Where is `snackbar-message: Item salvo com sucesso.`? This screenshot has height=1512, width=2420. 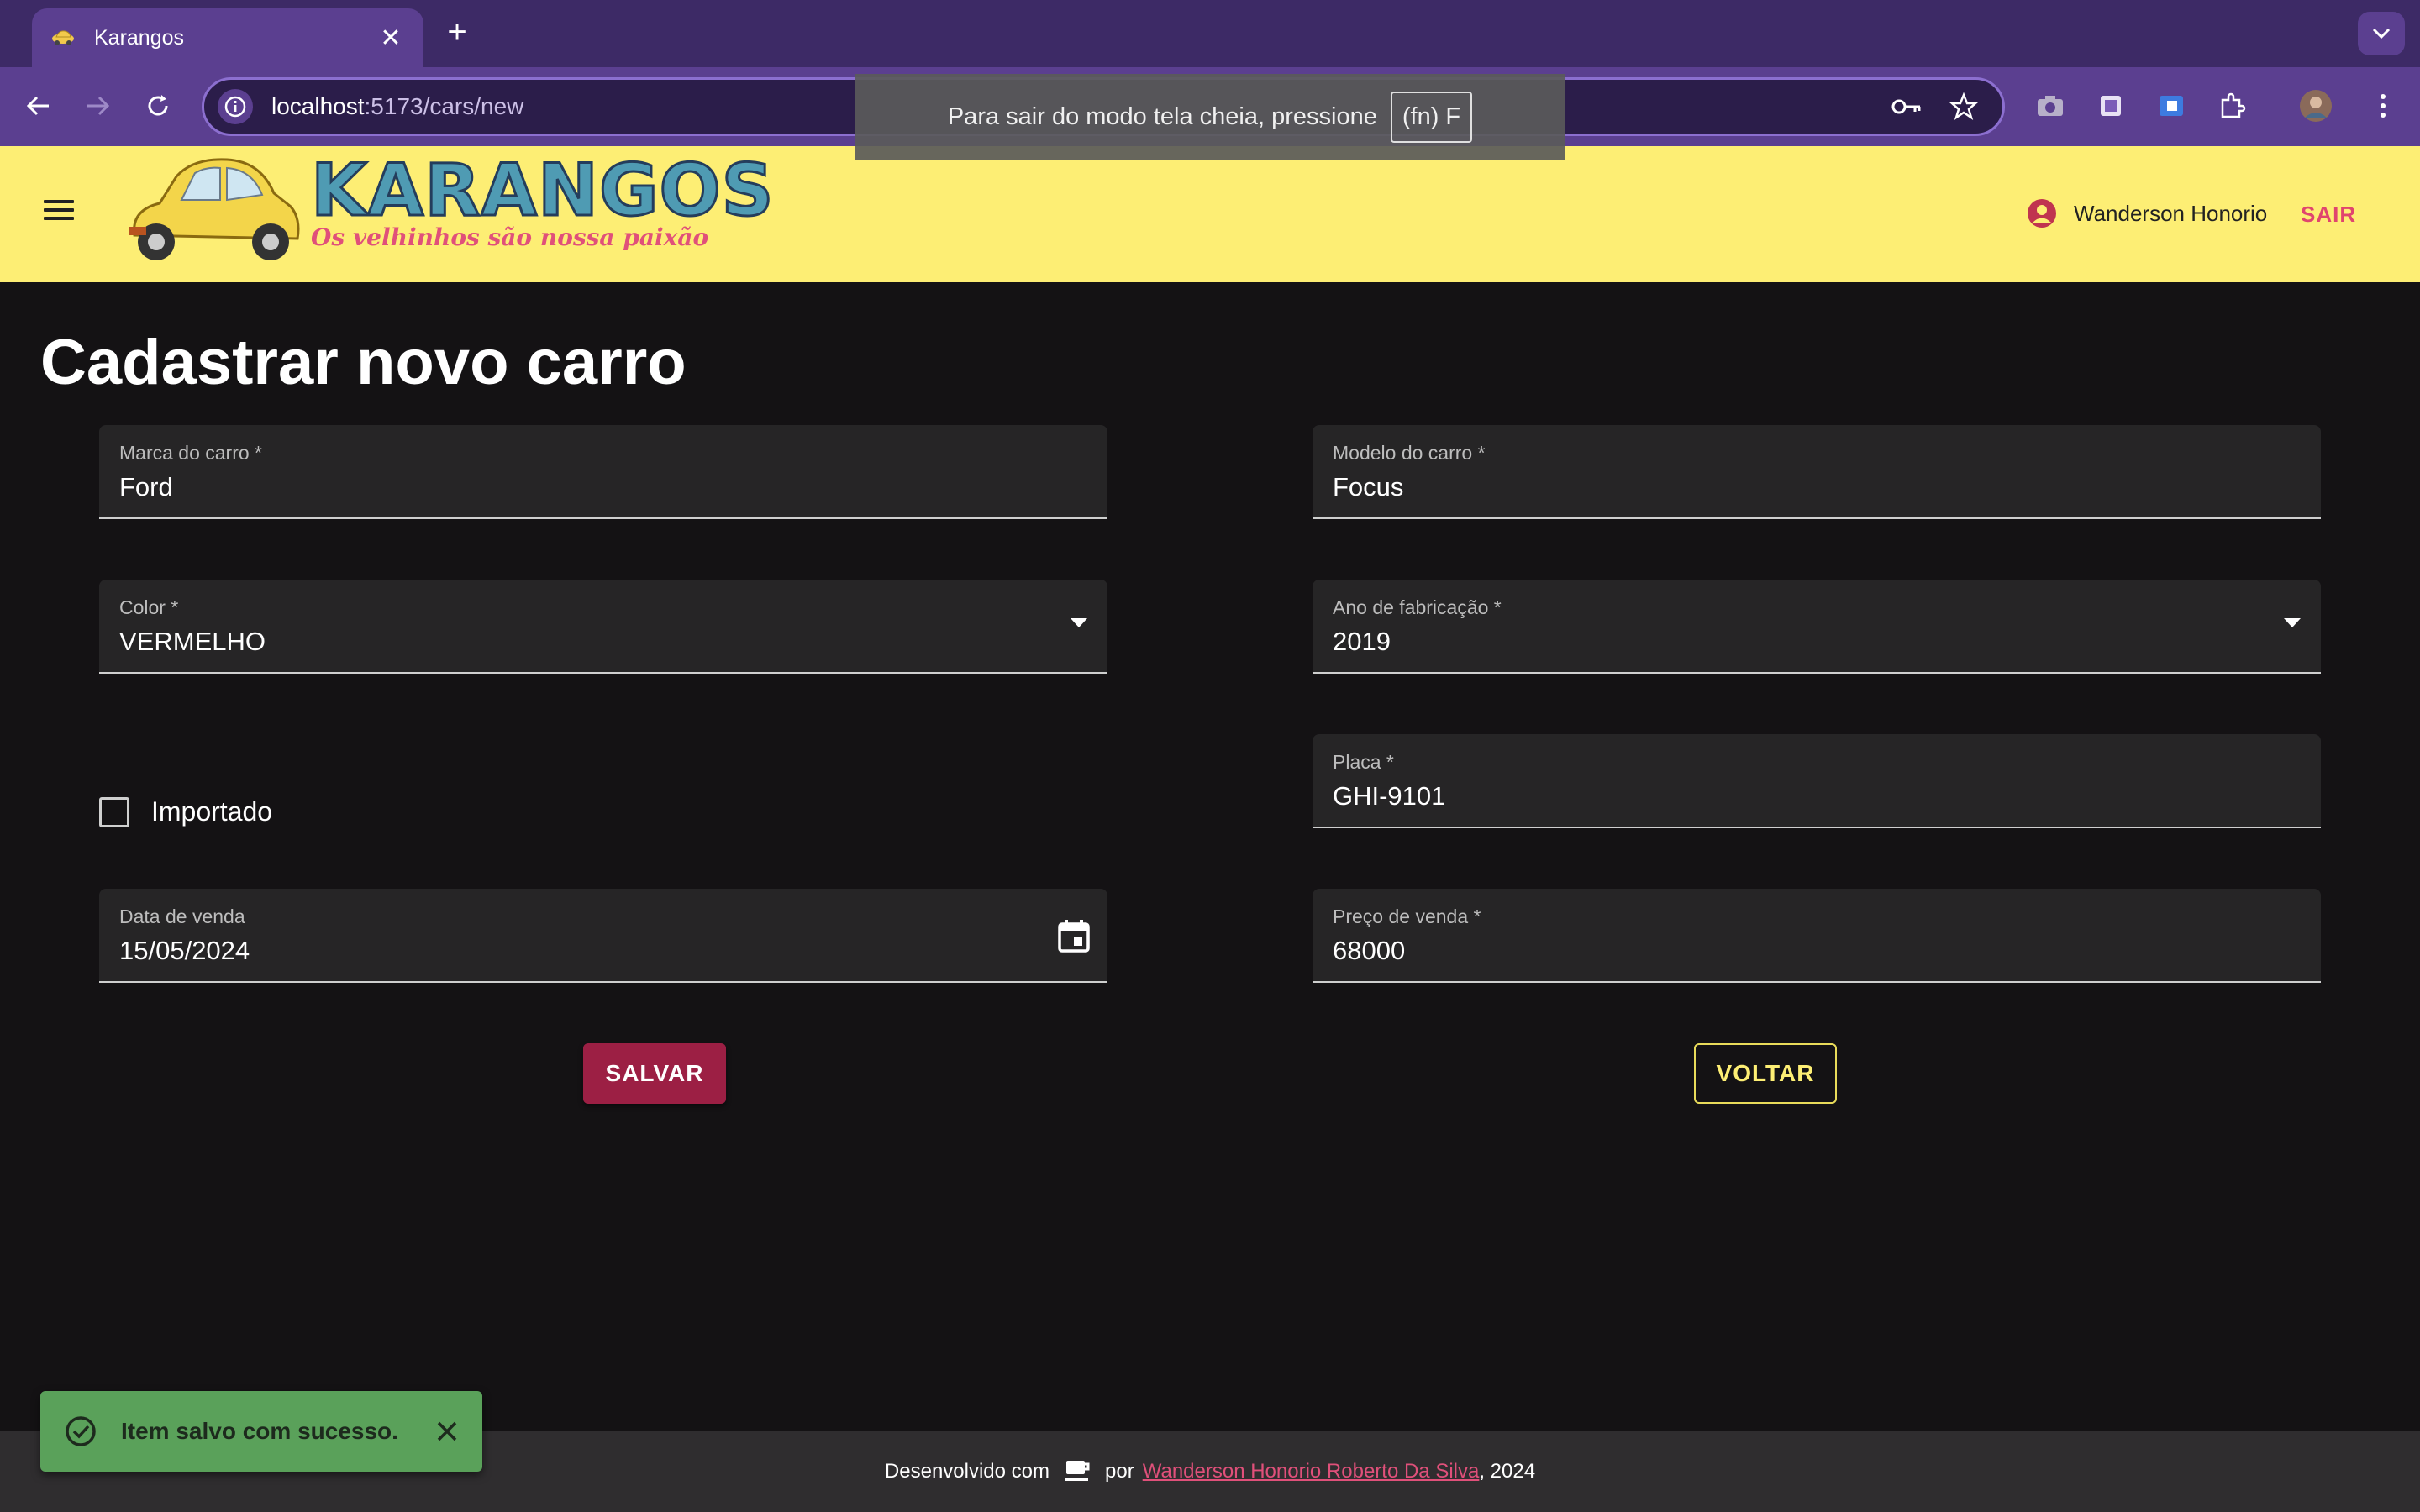 snackbar-message: Item salvo com sucesso. is located at coordinates (259, 1431).